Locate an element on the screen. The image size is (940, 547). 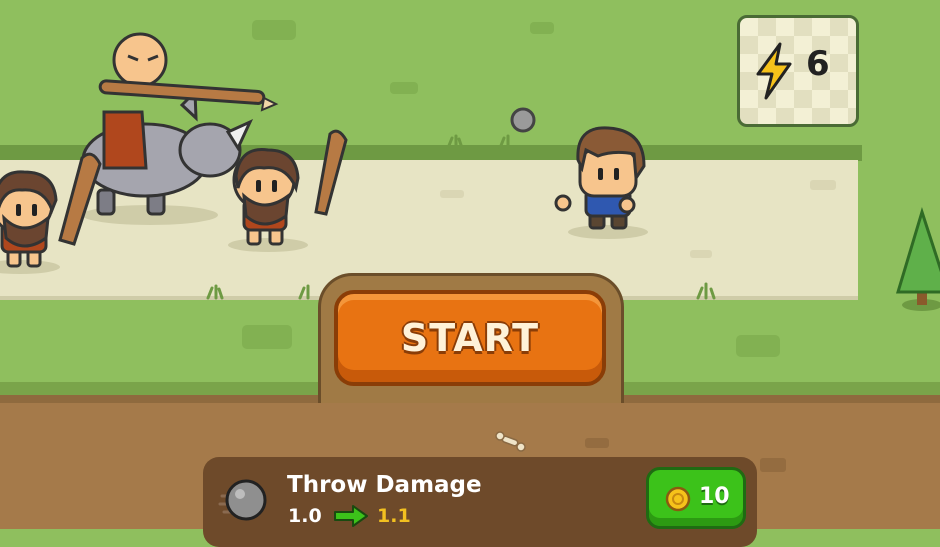
upgrade-current-value: 1.0 is located at coordinates (305, 516).